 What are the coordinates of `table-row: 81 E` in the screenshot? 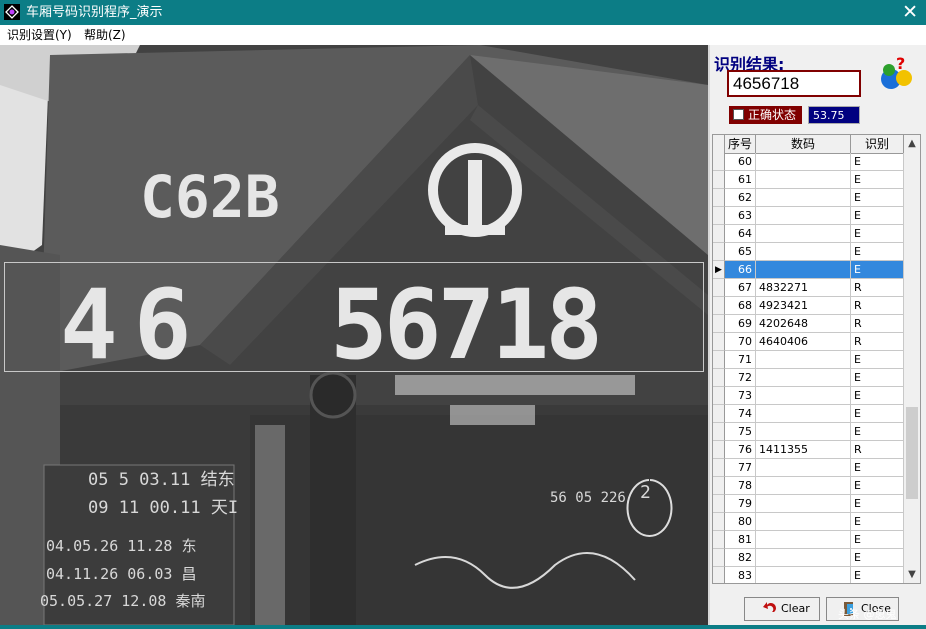 It's located at (808, 540).